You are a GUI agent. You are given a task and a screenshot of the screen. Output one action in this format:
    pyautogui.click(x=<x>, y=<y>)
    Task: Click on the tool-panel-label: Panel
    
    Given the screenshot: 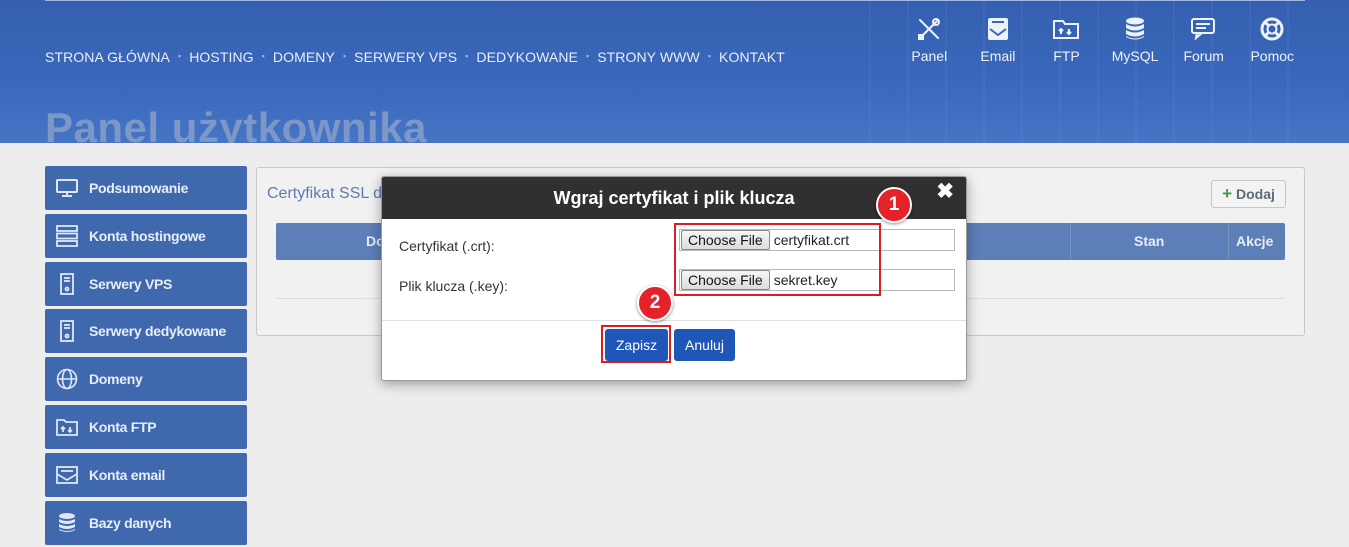 What is the action you would take?
    pyautogui.click(x=929, y=56)
    